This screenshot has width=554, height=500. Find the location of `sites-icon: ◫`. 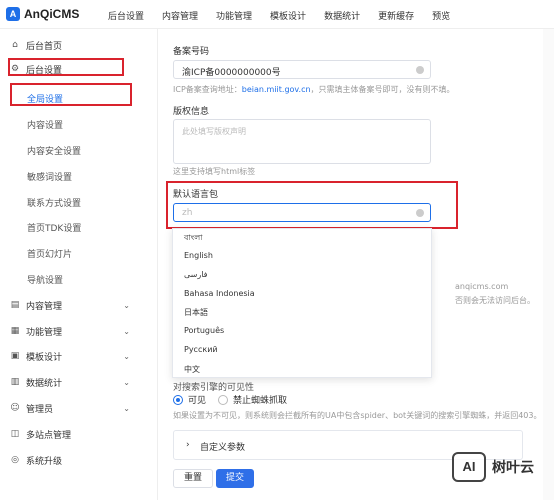

sites-icon: ◫ is located at coordinates (15, 434).